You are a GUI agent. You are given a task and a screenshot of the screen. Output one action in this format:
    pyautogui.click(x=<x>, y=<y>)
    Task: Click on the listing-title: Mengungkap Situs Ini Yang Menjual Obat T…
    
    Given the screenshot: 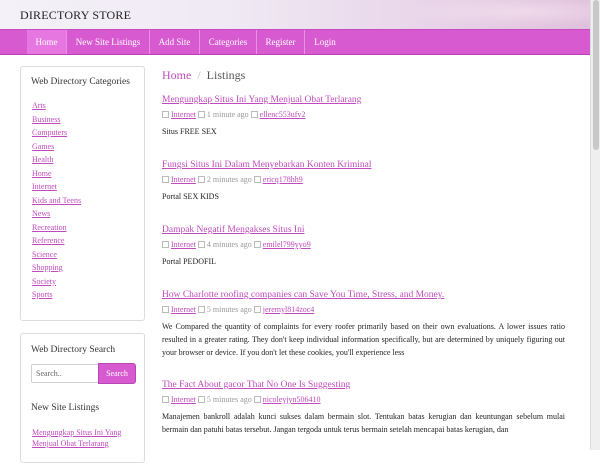 What is the action you would take?
    pyautogui.click(x=261, y=100)
    